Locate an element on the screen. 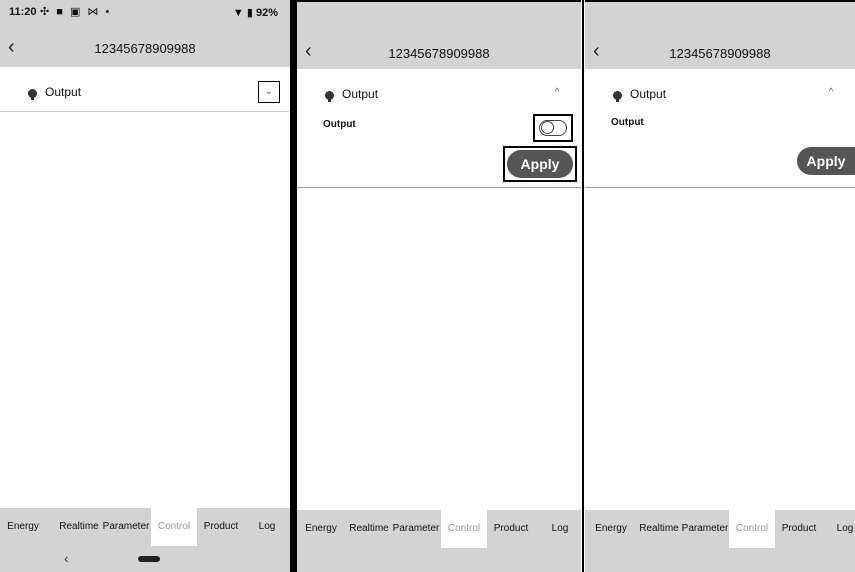 The width and height of the screenshot is (855, 572). system-nav-bar: ‹ is located at coordinates (145, 559).